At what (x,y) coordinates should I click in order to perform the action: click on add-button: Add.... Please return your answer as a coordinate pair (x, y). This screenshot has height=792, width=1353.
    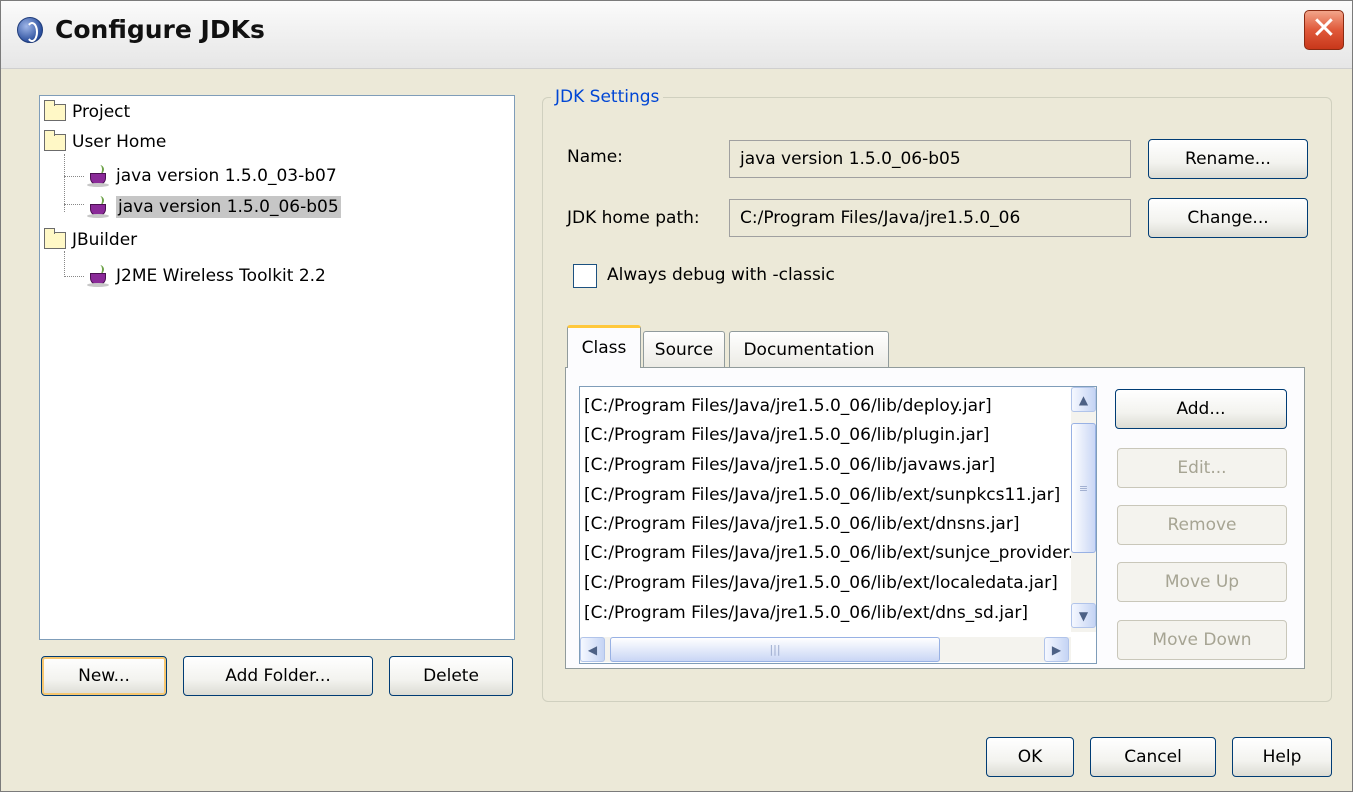
    Looking at the image, I should click on (1201, 409).